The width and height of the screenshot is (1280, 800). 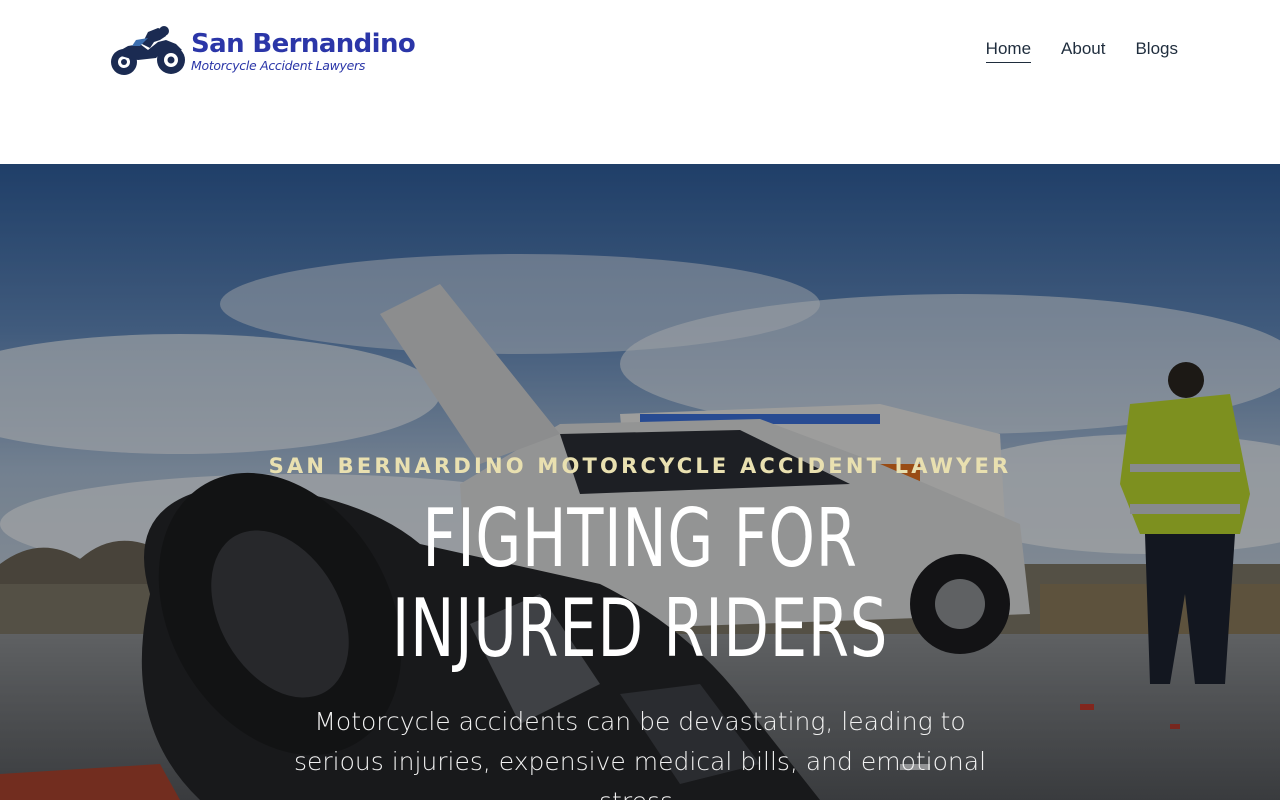 I want to click on main-nav: Home About Blogs, so click(x=1081, y=50).